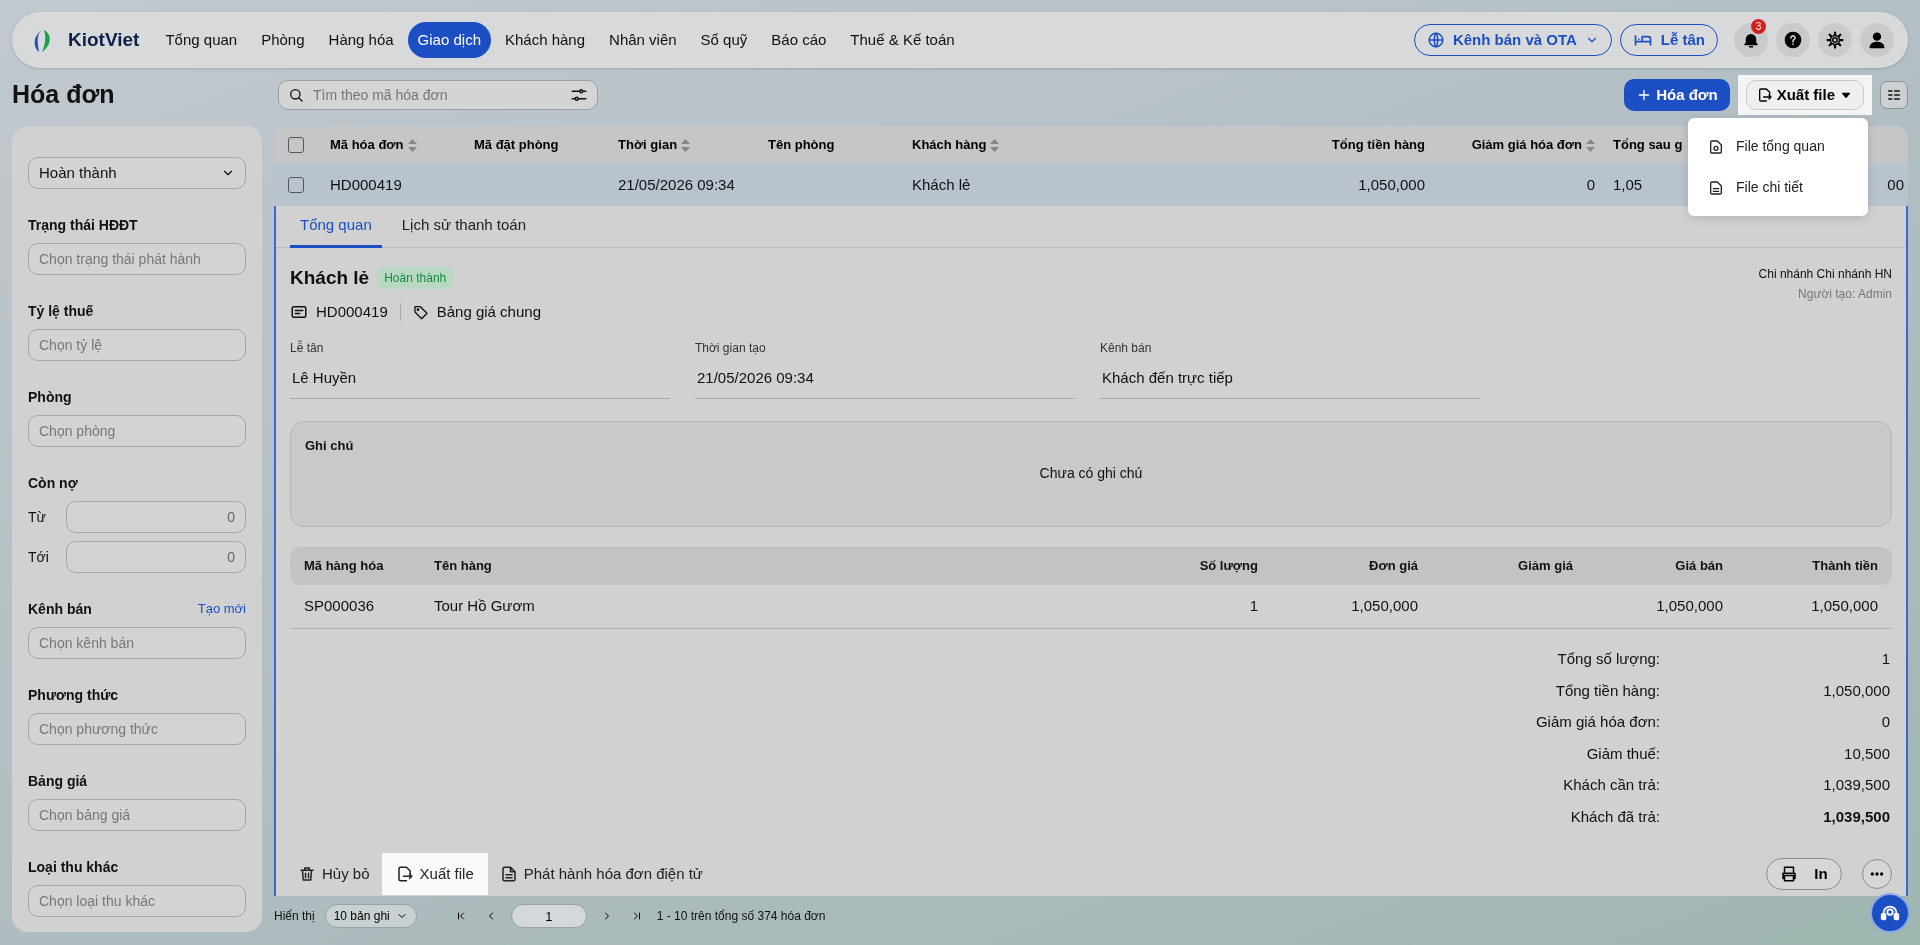  What do you see at coordinates (37, 517) in the screenshot?
I see `range-label: Từ` at bounding box center [37, 517].